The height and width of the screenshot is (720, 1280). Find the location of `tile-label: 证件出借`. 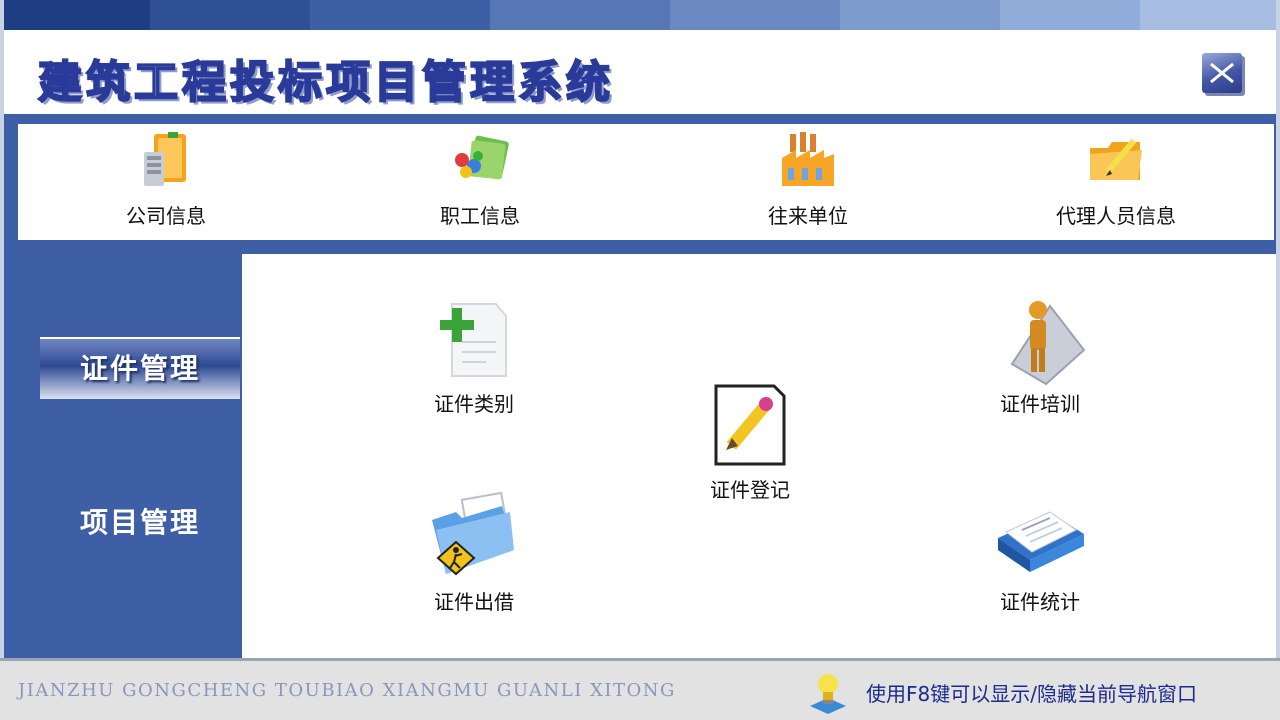

tile-label: 证件出借 is located at coordinates (474, 602).